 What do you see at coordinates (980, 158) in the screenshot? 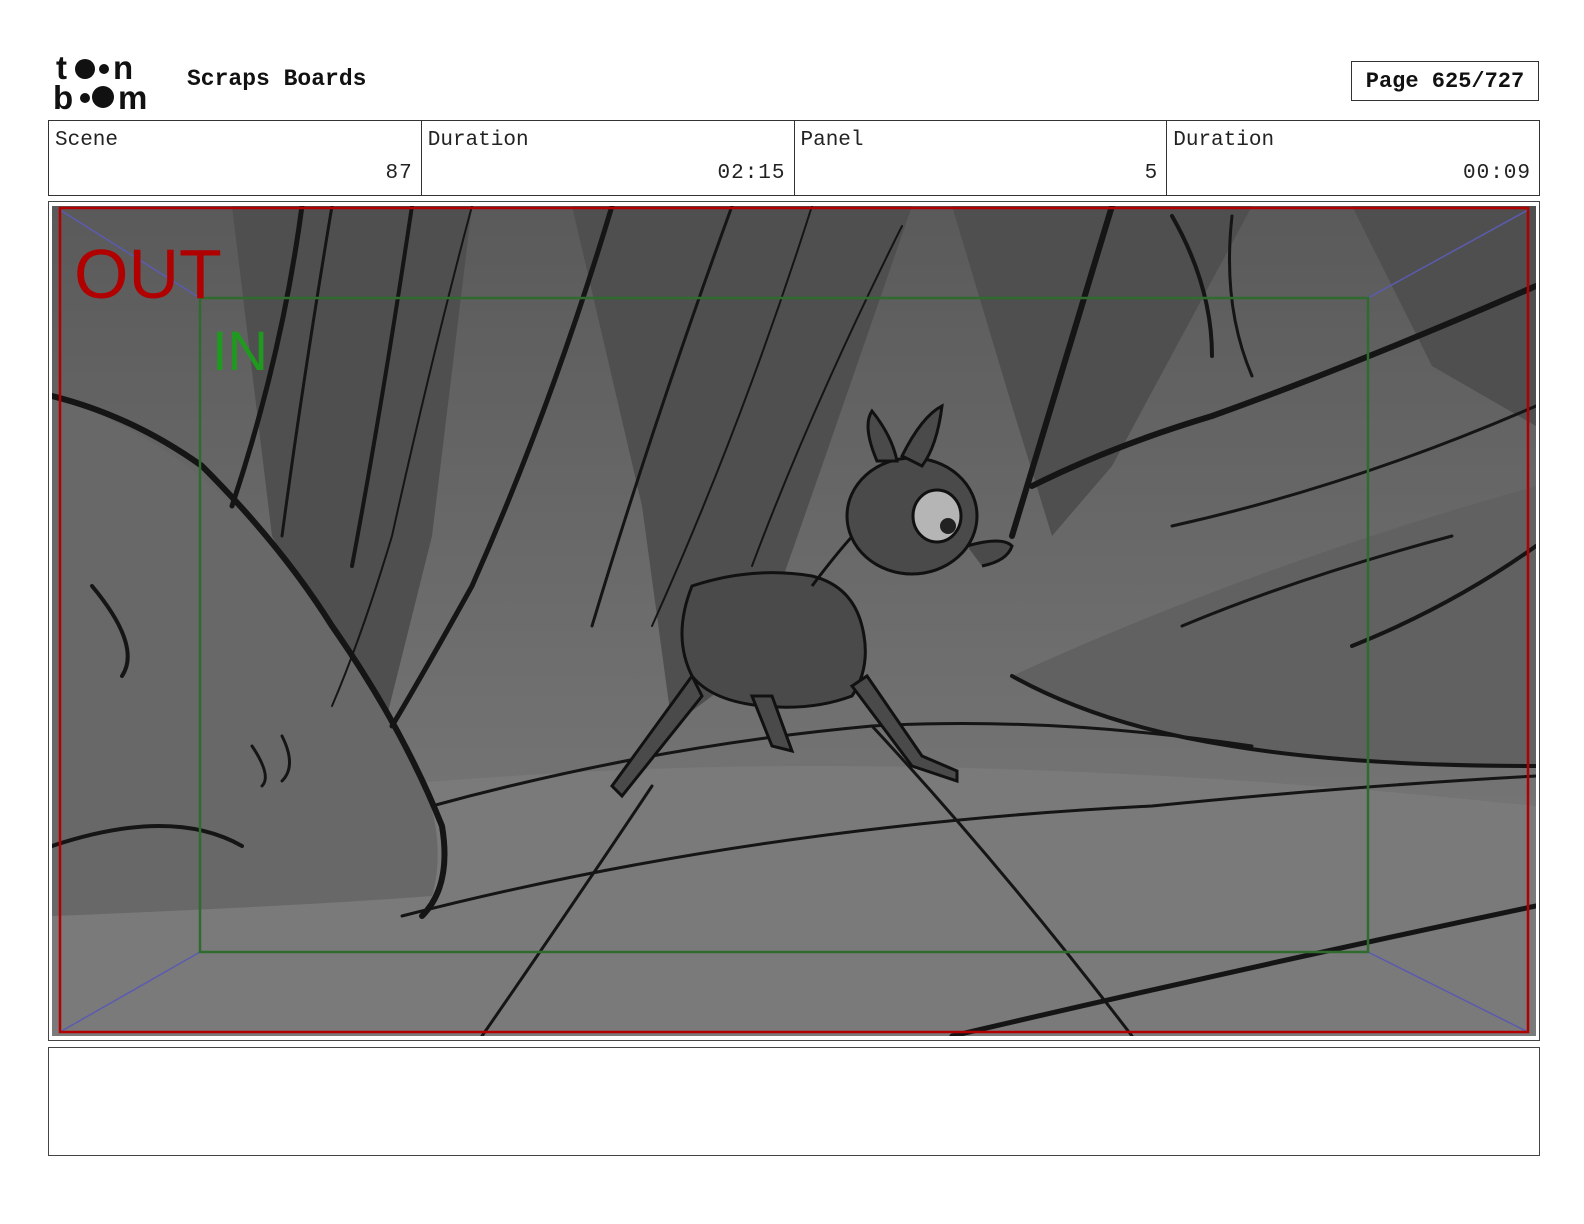
I see `panel-cell: Panel 5` at bounding box center [980, 158].